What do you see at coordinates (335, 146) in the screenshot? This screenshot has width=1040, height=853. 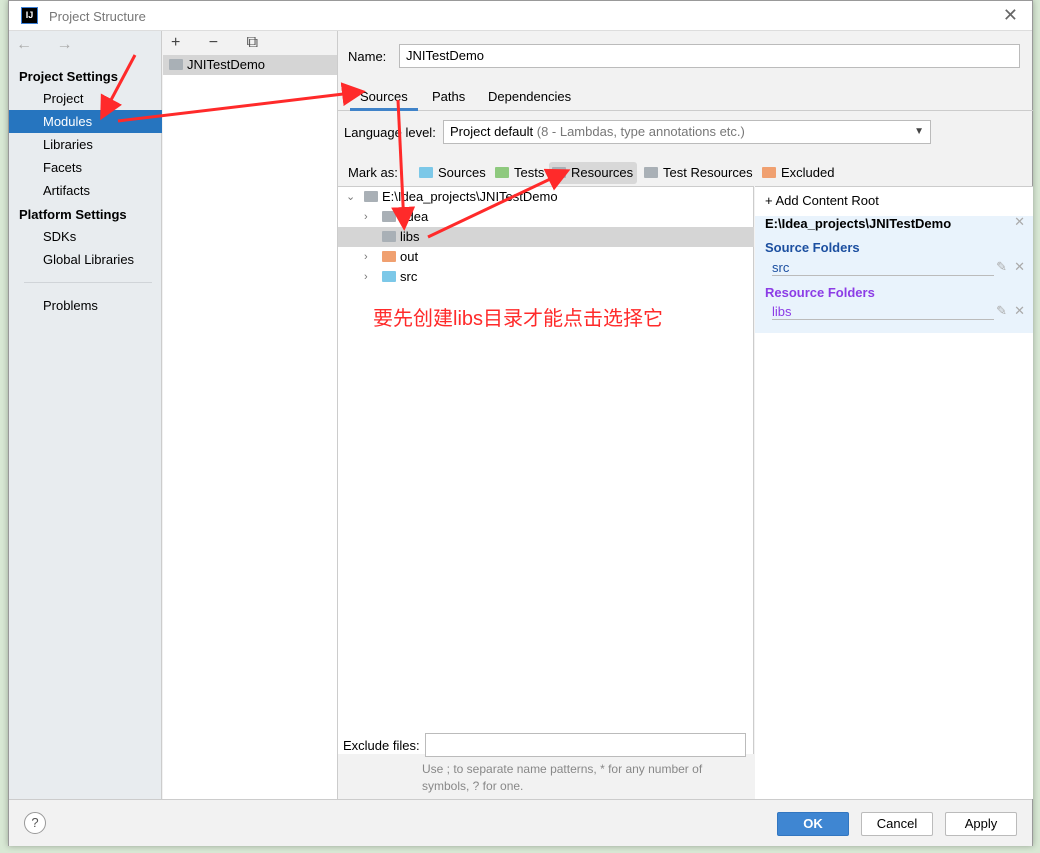 I see `annotation-arrows` at bounding box center [335, 146].